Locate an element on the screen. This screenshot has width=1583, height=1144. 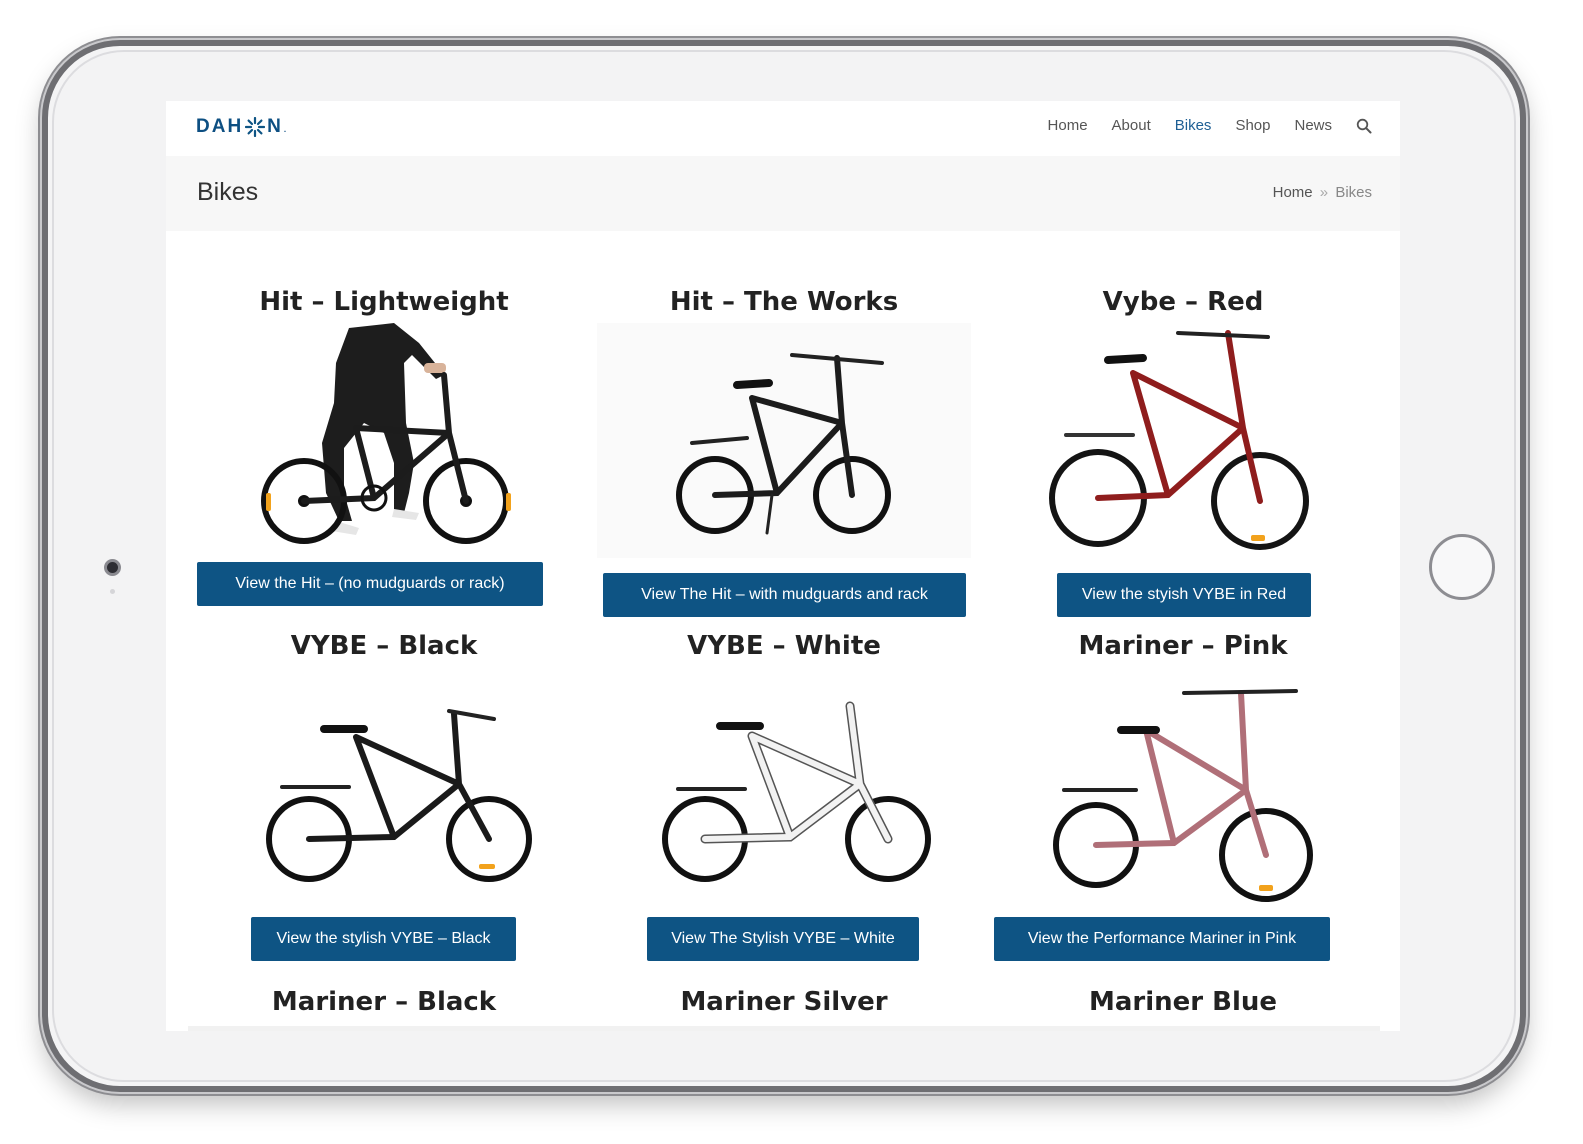
product-title-vybe-black: VYBE – Black is located at coordinates (384, 646).